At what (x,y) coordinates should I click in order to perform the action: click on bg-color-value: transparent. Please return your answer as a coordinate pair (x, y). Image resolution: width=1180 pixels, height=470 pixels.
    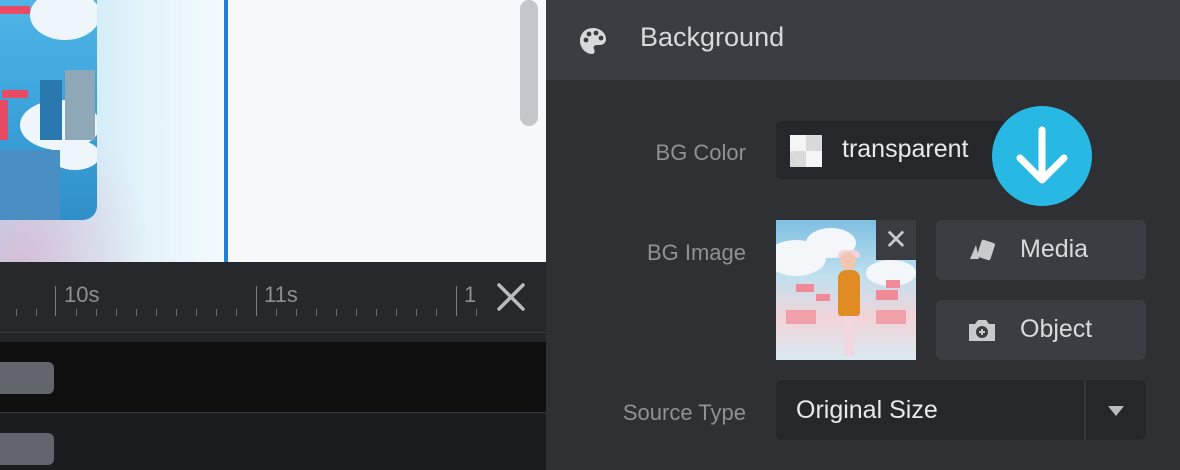
    Looking at the image, I should click on (905, 149).